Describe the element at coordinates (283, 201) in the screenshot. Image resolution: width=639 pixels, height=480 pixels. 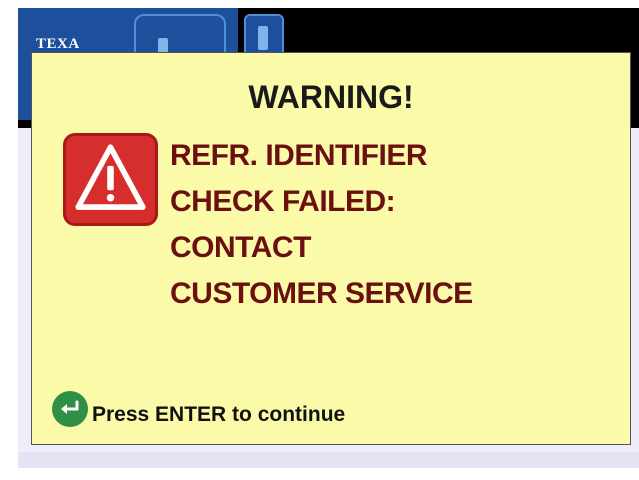
I see `message-line-2: CHECK FAILED:` at that location.